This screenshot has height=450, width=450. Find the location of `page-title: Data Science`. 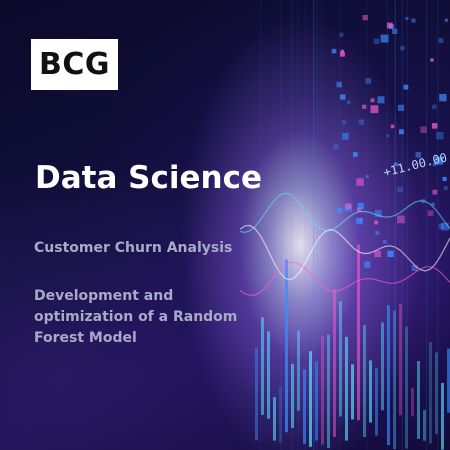

page-title: Data Science is located at coordinates (149, 178).